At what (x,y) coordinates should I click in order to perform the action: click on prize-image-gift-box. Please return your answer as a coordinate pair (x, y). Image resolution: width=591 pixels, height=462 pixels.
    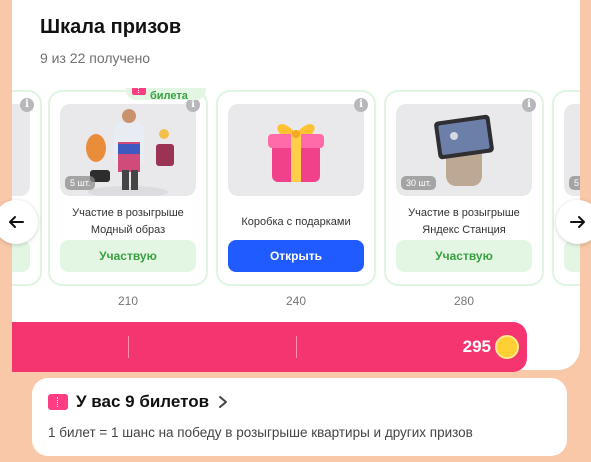
    Looking at the image, I should click on (296, 150).